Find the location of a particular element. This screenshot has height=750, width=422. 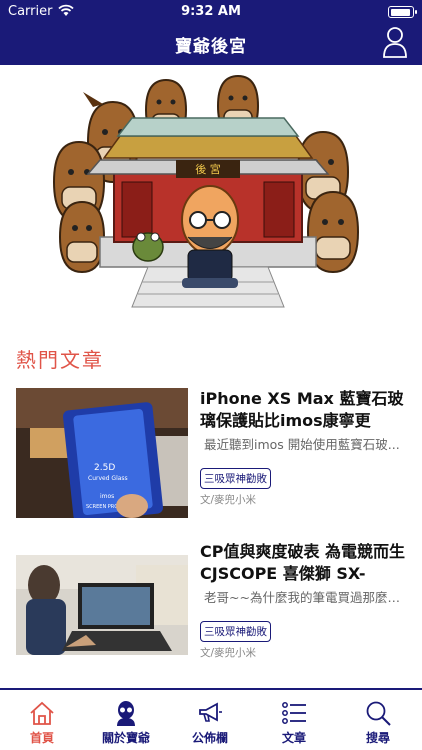

thumb-text-2: Curved Glass is located at coordinates (108, 478).